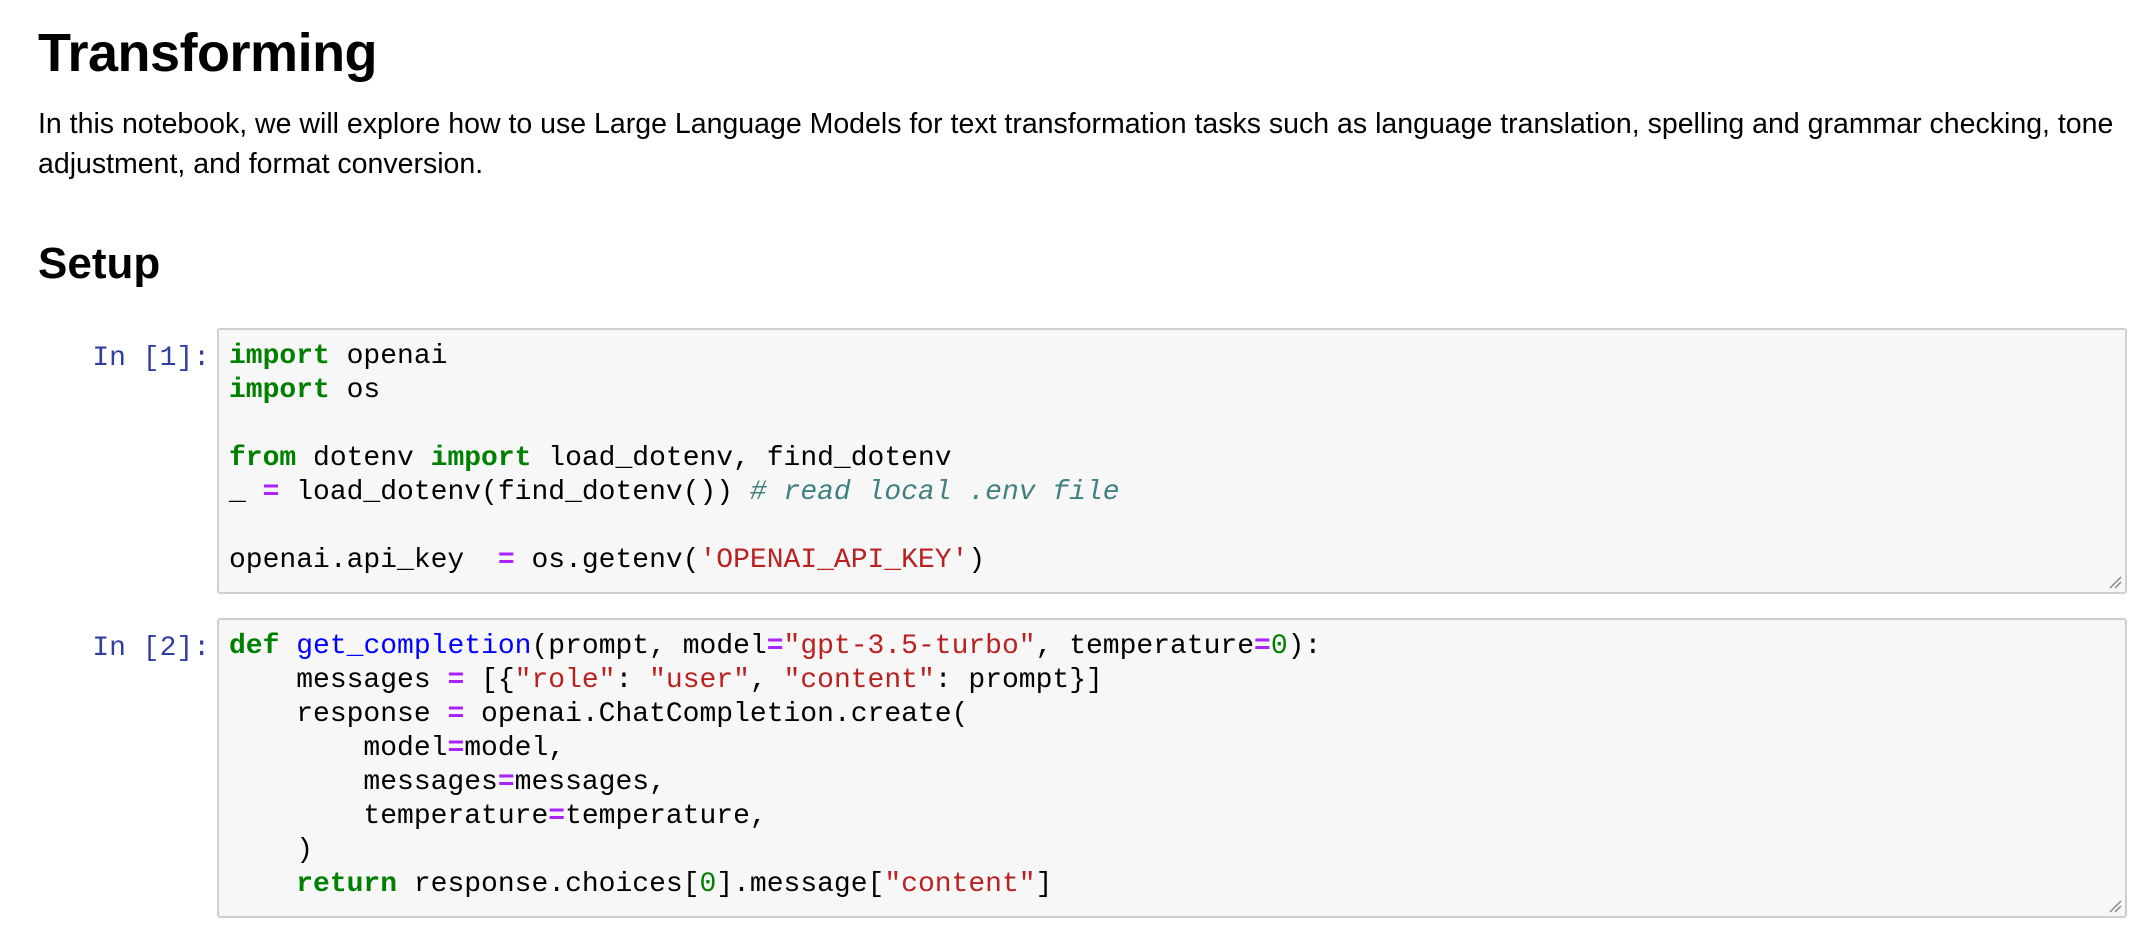 This screenshot has width=2156, height=932. Describe the element at coordinates (263, 458) in the screenshot. I see `keyword-token: from` at that location.